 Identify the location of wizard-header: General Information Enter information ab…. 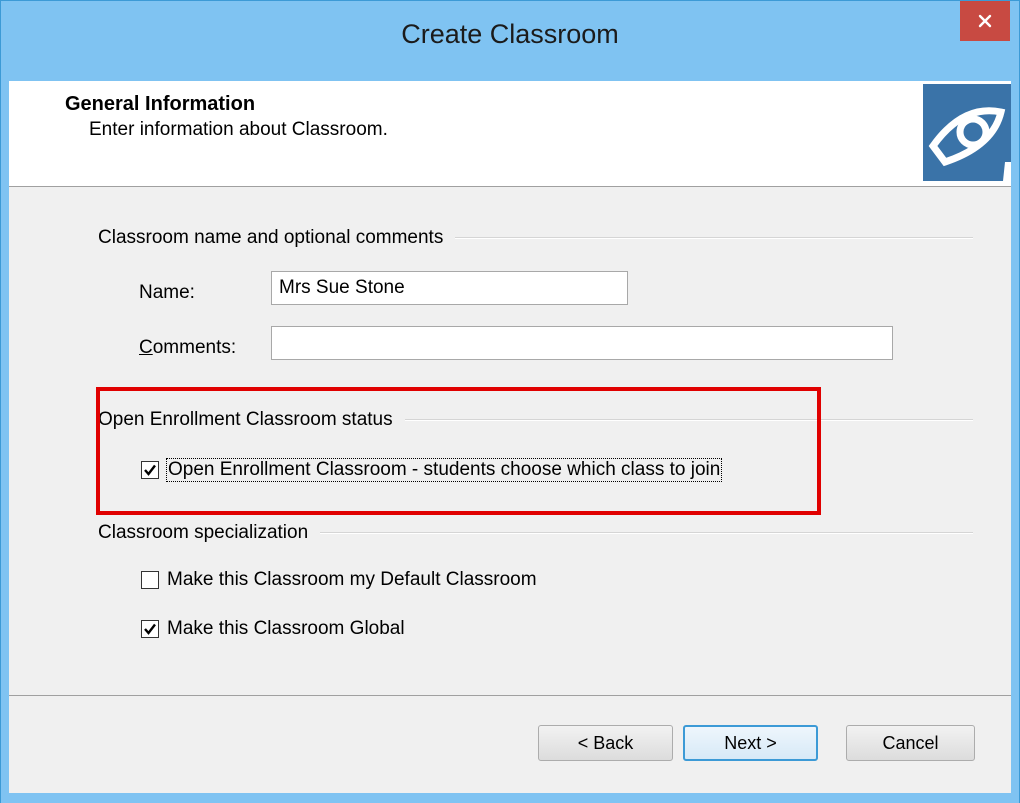
(510, 134).